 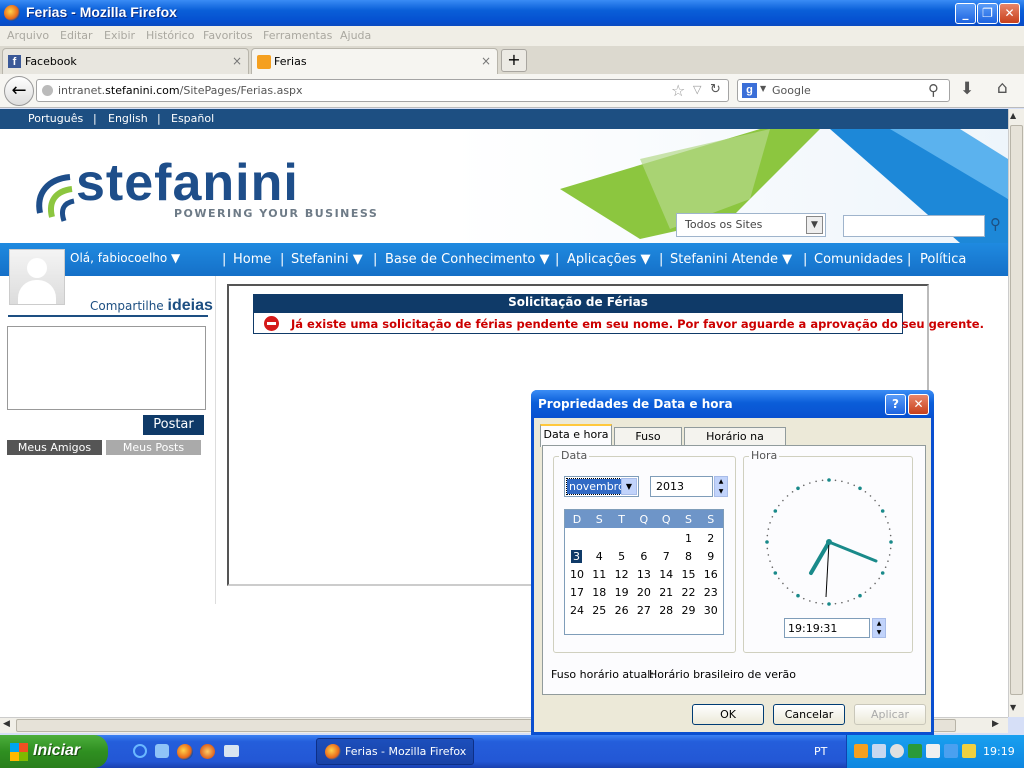 What do you see at coordinates (987, 13) in the screenshot?
I see `restore-button: ❐` at bounding box center [987, 13].